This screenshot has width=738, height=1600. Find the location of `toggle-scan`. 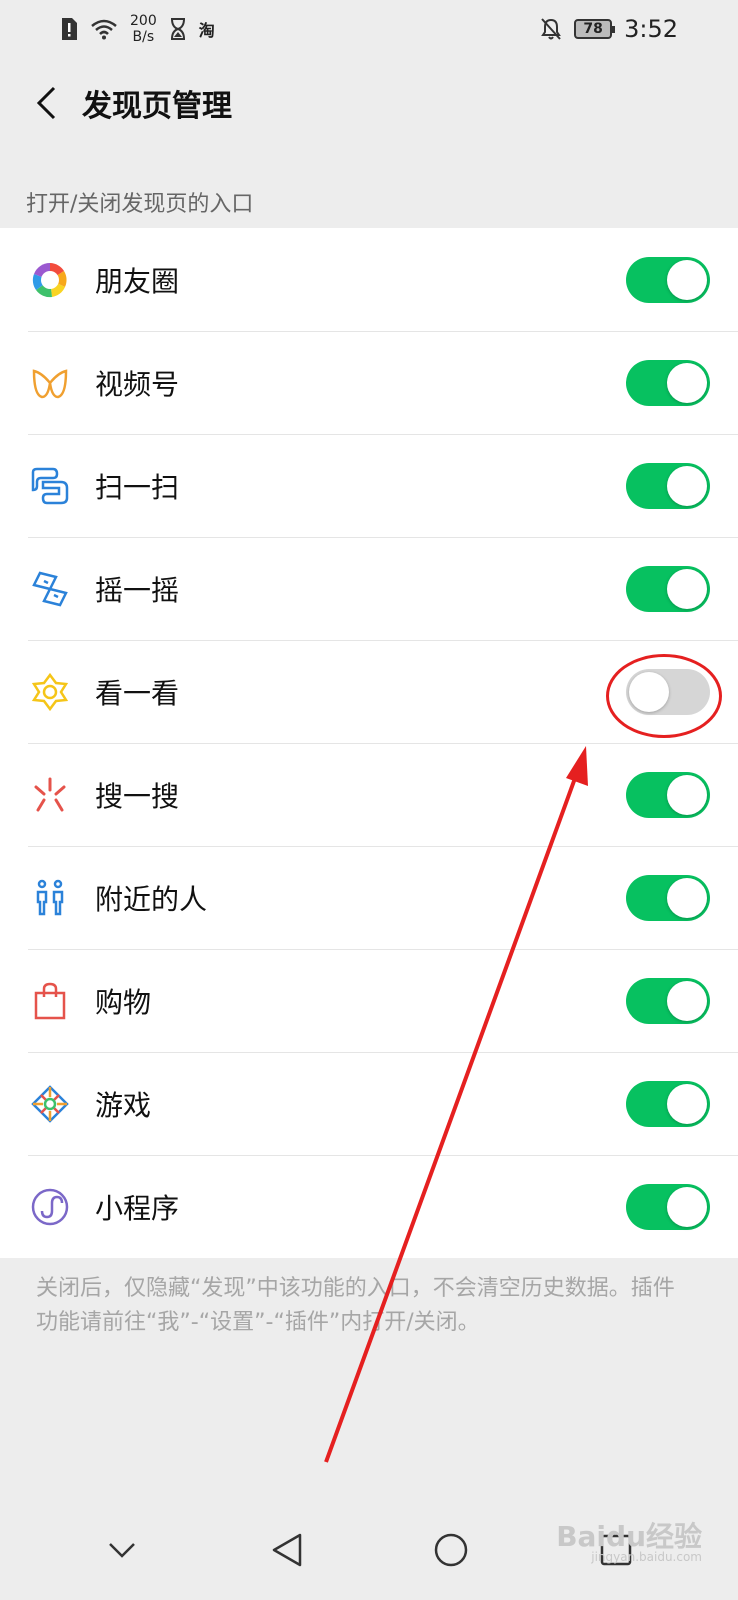

toggle-scan is located at coordinates (668, 485).